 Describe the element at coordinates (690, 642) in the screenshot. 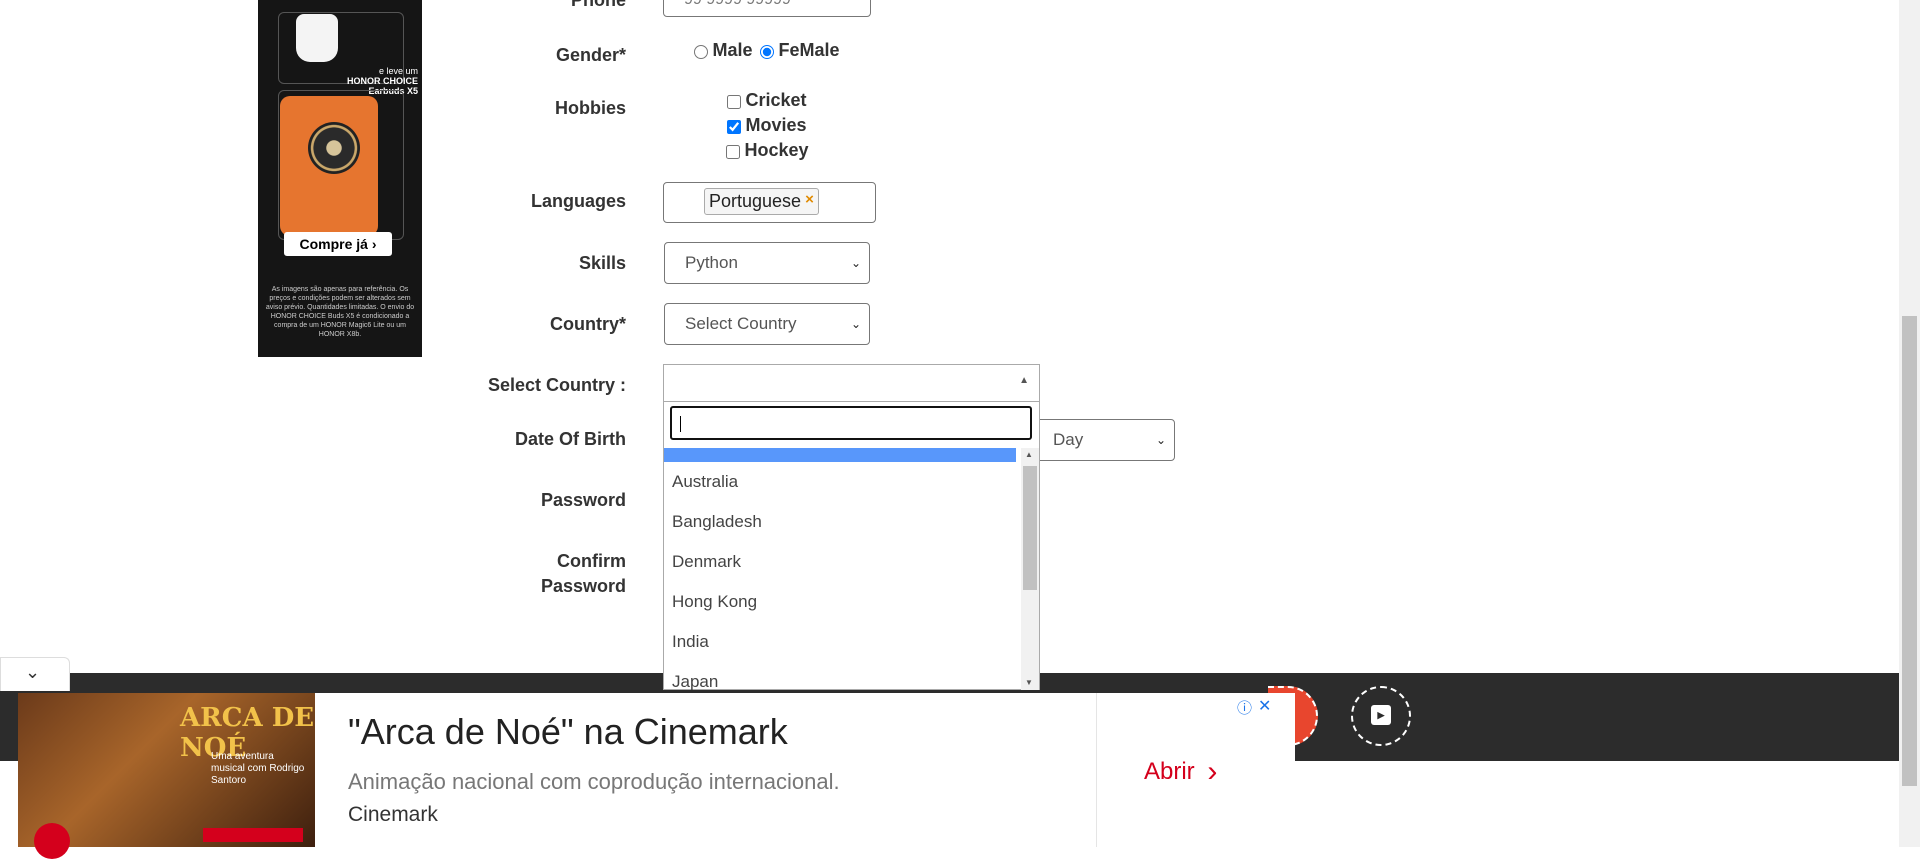

I see `dropdown-option: India` at that location.